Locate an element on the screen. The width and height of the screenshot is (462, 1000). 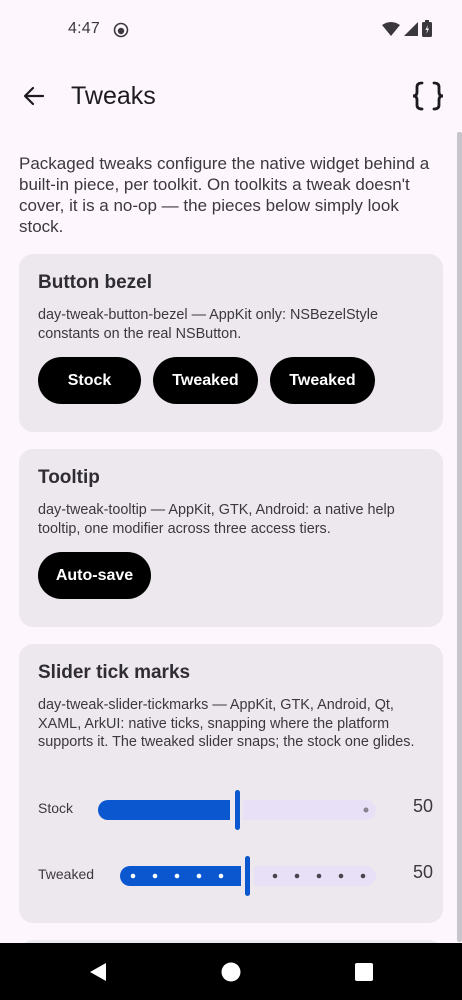
tweaked-button-2: Tweaked is located at coordinates (322, 380).